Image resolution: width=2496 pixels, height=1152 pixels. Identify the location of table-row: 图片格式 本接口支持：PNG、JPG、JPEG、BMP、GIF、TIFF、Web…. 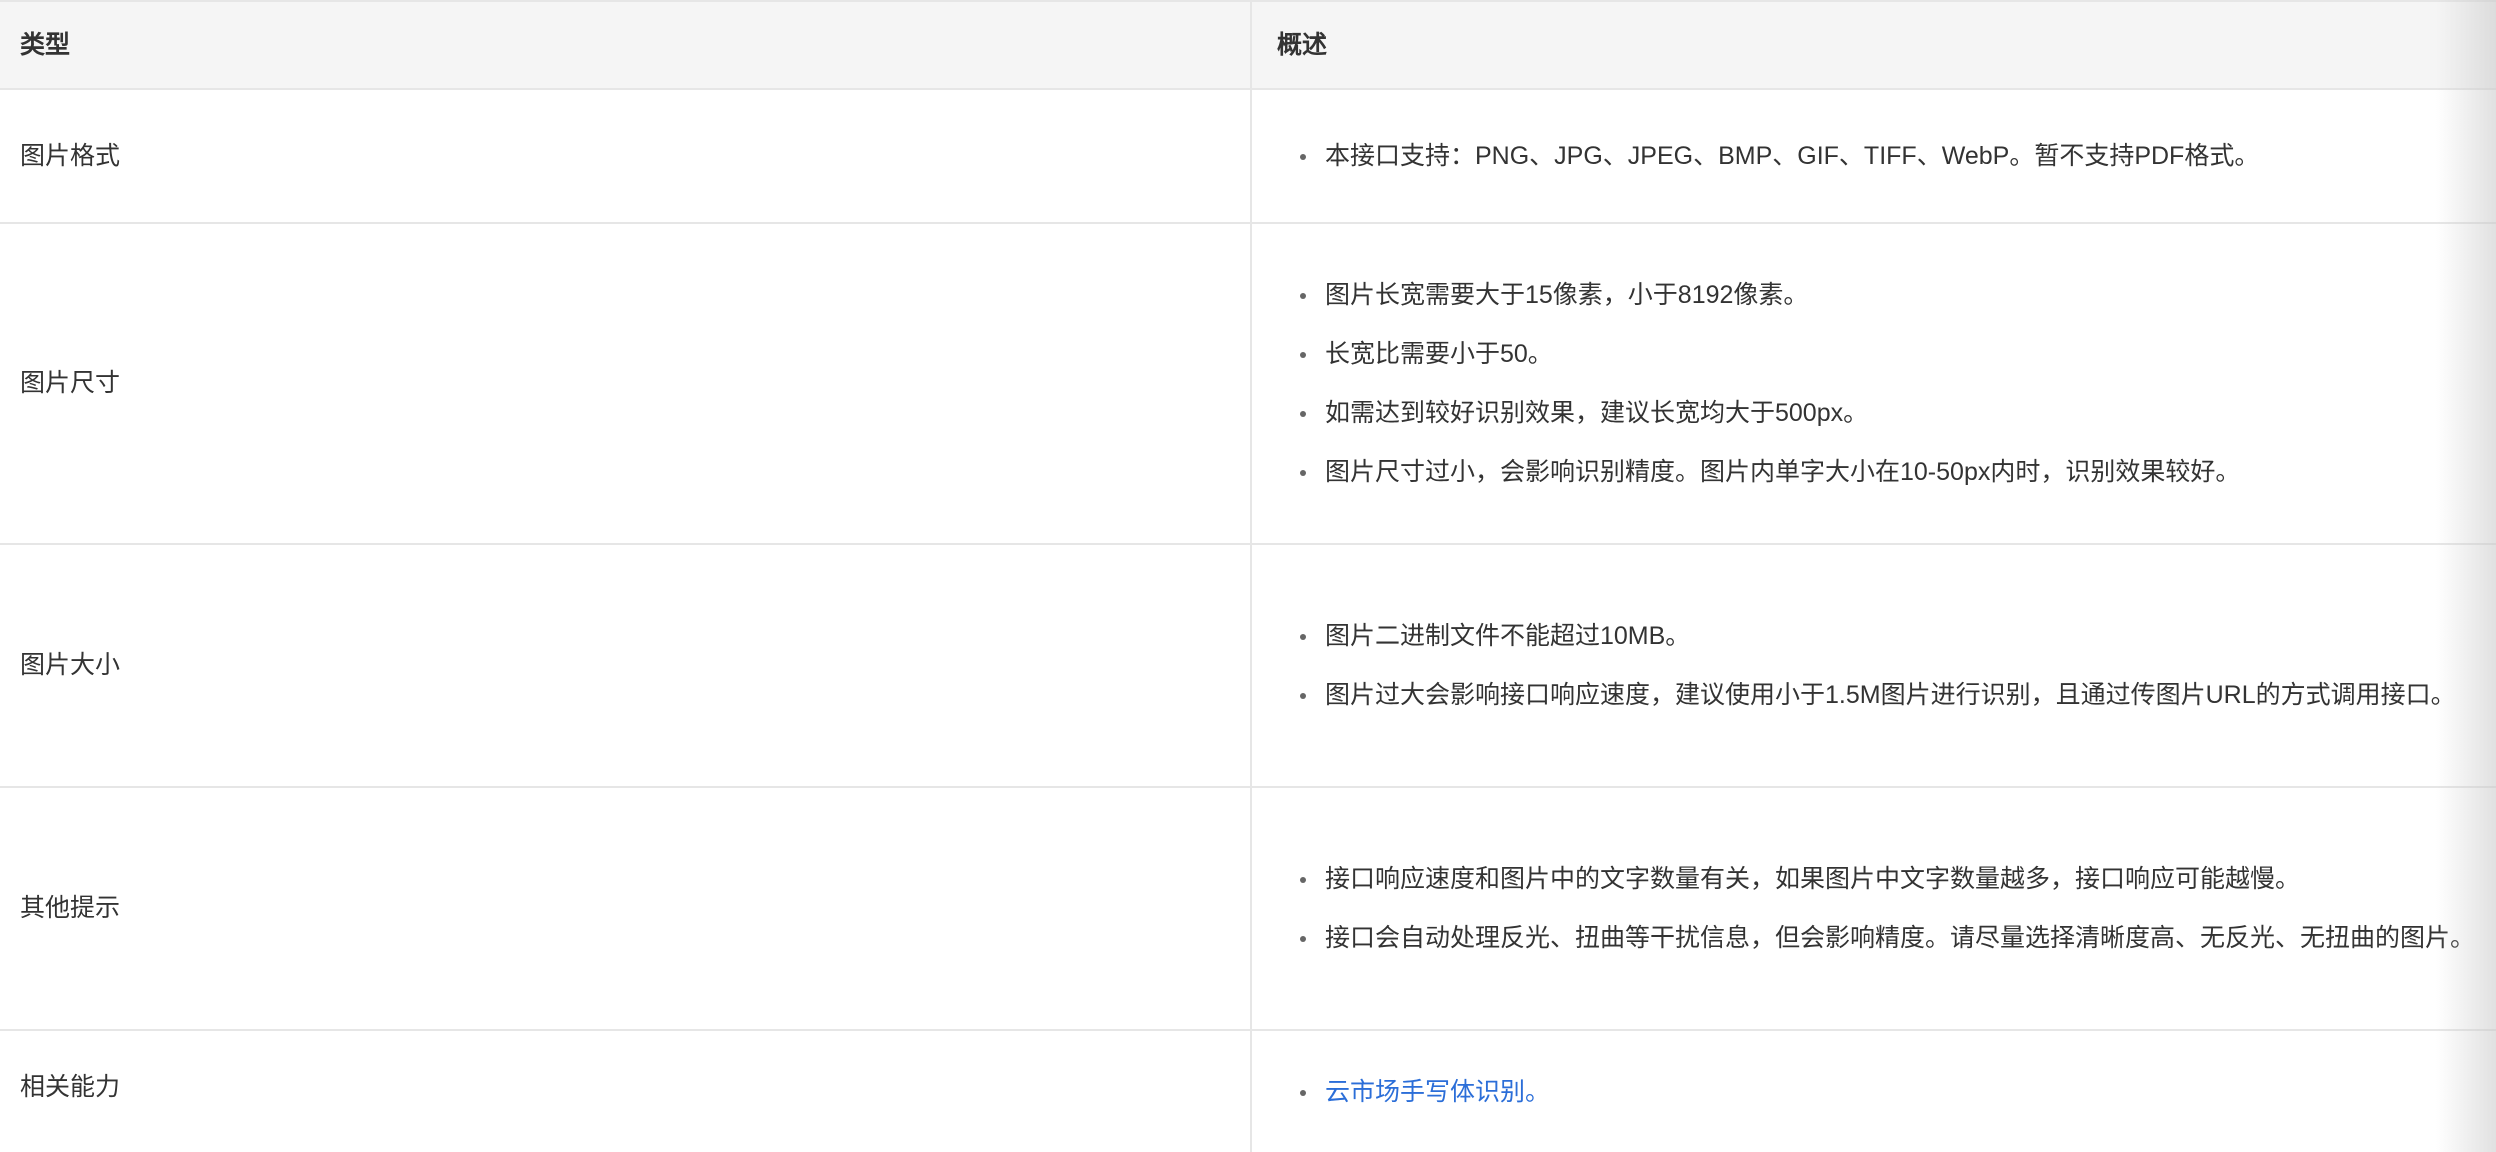
(1248, 156).